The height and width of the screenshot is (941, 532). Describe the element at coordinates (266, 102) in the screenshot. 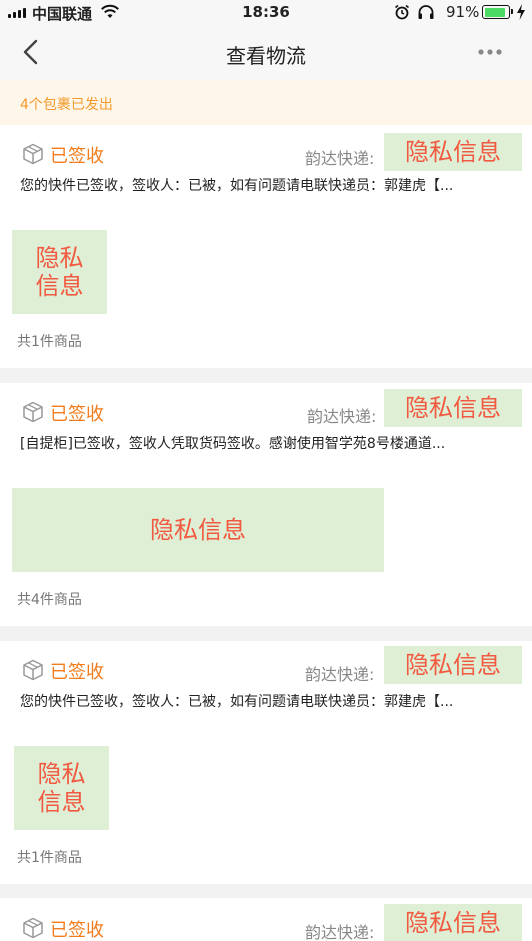

I see `shipment-notice-banner: 4个包裹已发出` at that location.